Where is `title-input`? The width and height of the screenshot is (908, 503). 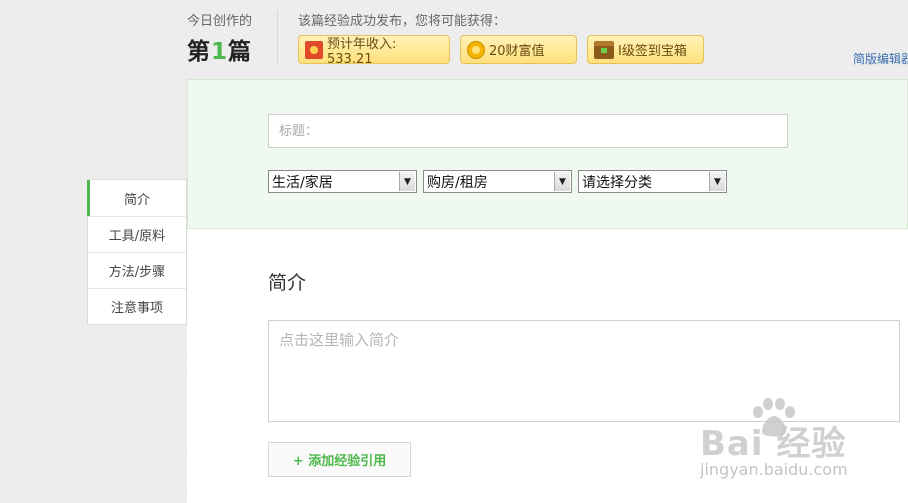 title-input is located at coordinates (528, 131).